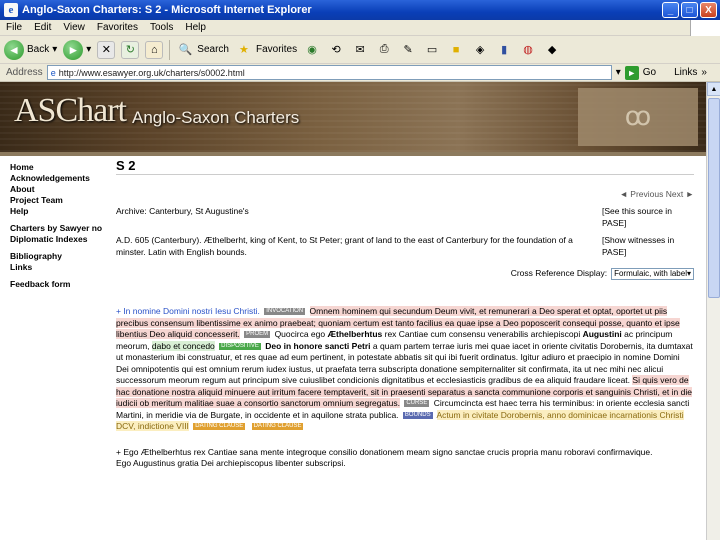 This screenshot has height=540, width=720. What do you see at coordinates (195, 27) in the screenshot?
I see `menu-help: Help` at bounding box center [195, 27].